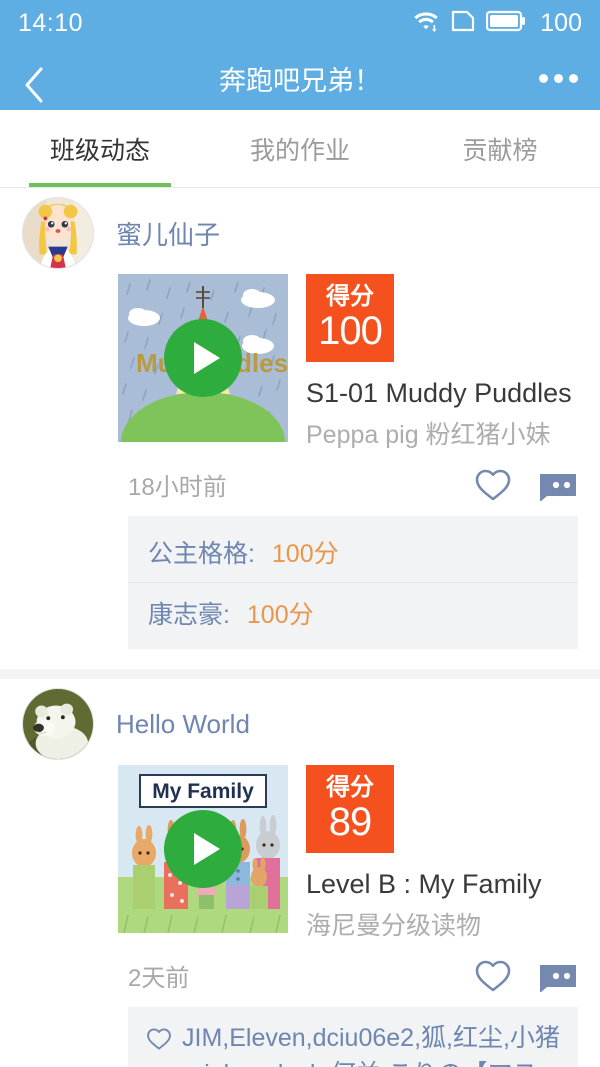 This screenshot has width=600, height=1067. I want to click on battery-percent: 100, so click(561, 22).